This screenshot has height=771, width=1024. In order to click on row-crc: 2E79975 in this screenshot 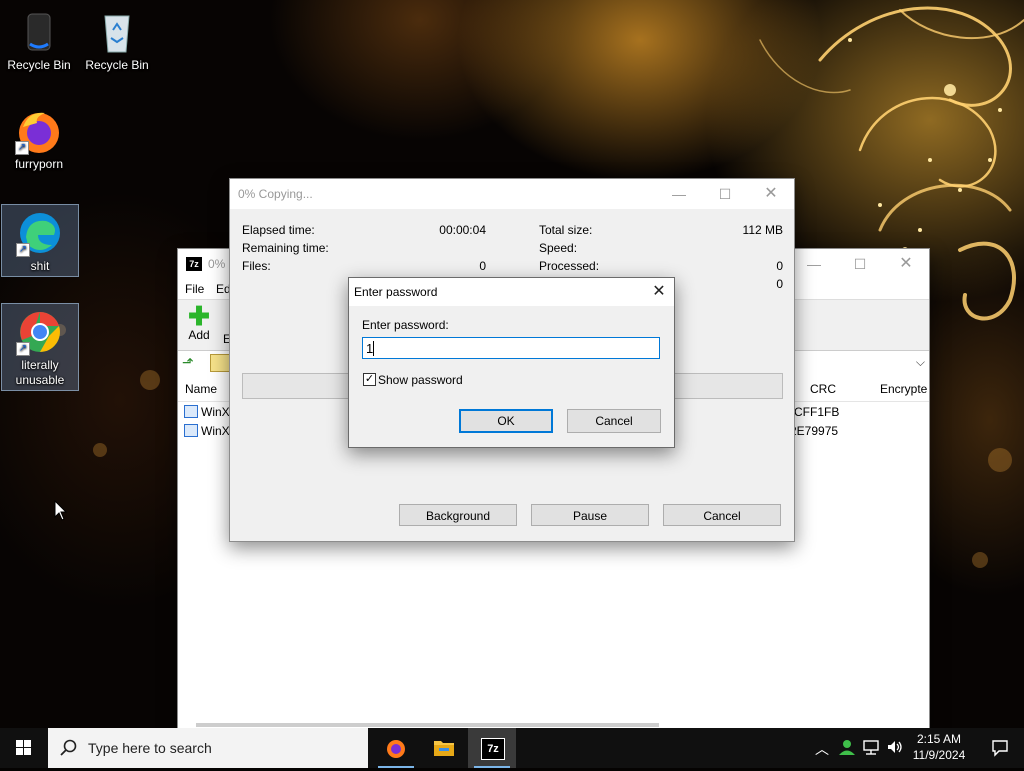, I will do `click(814, 431)`.